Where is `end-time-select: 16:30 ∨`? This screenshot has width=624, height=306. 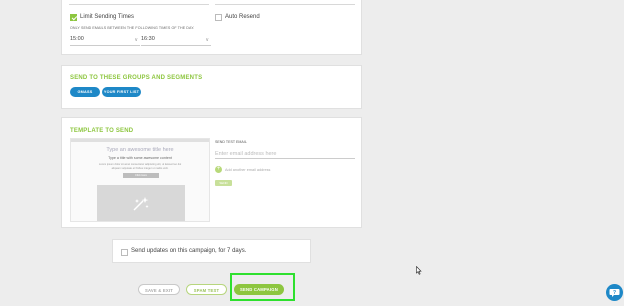 end-time-select: 16:30 ∨ is located at coordinates (176, 41).